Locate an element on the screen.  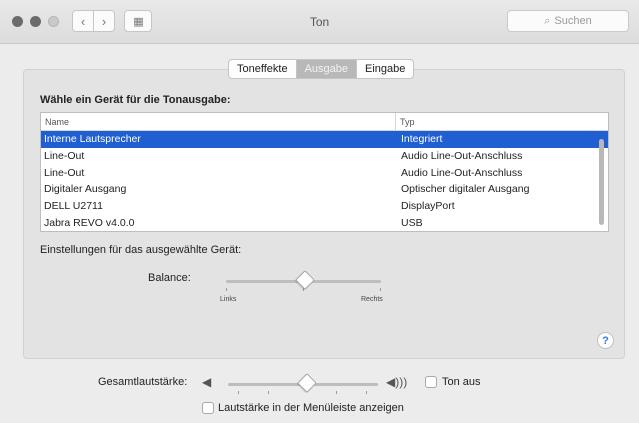
device-type: Optischer digitaler Ausgang is located at coordinates (465, 189).